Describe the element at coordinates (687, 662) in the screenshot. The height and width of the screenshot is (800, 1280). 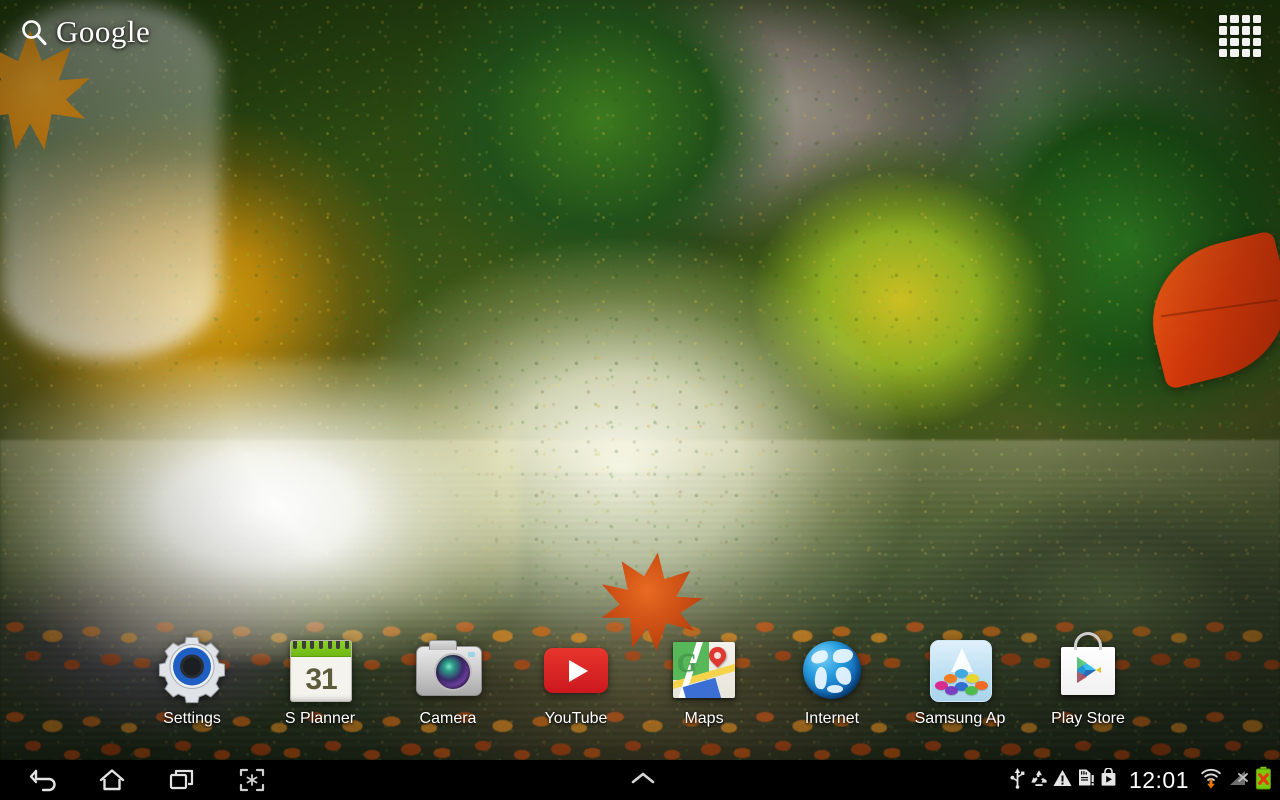
I see `maps-g-glyph: G` at that location.